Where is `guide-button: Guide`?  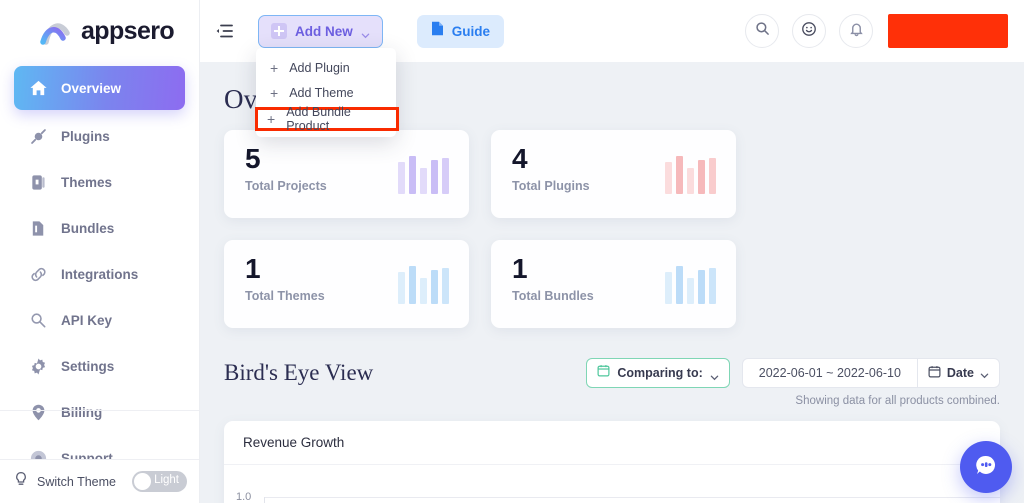
guide-button: Guide is located at coordinates (460, 31).